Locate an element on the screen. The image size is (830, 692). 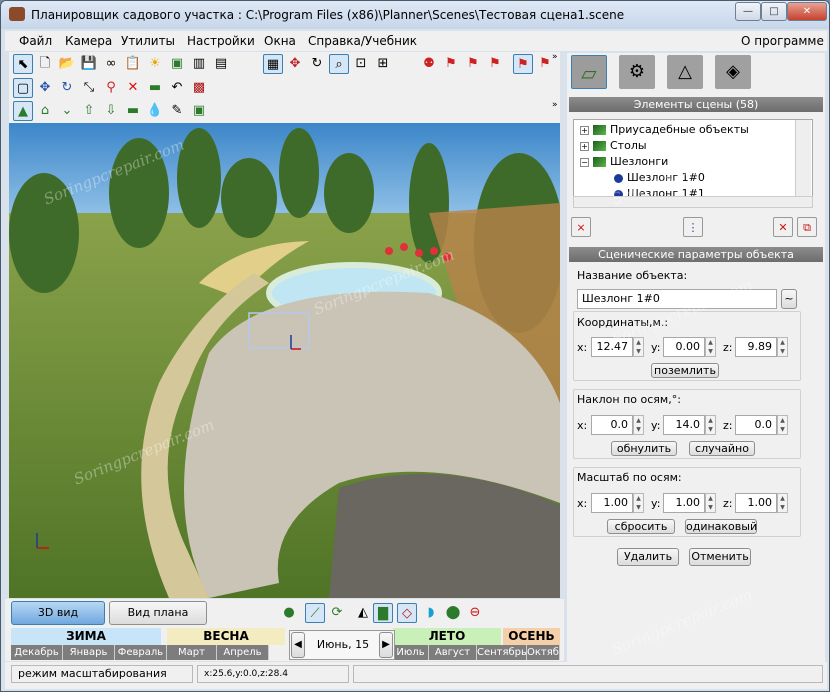
rotate-object-icon: ↻ is located at coordinates (67, 88).